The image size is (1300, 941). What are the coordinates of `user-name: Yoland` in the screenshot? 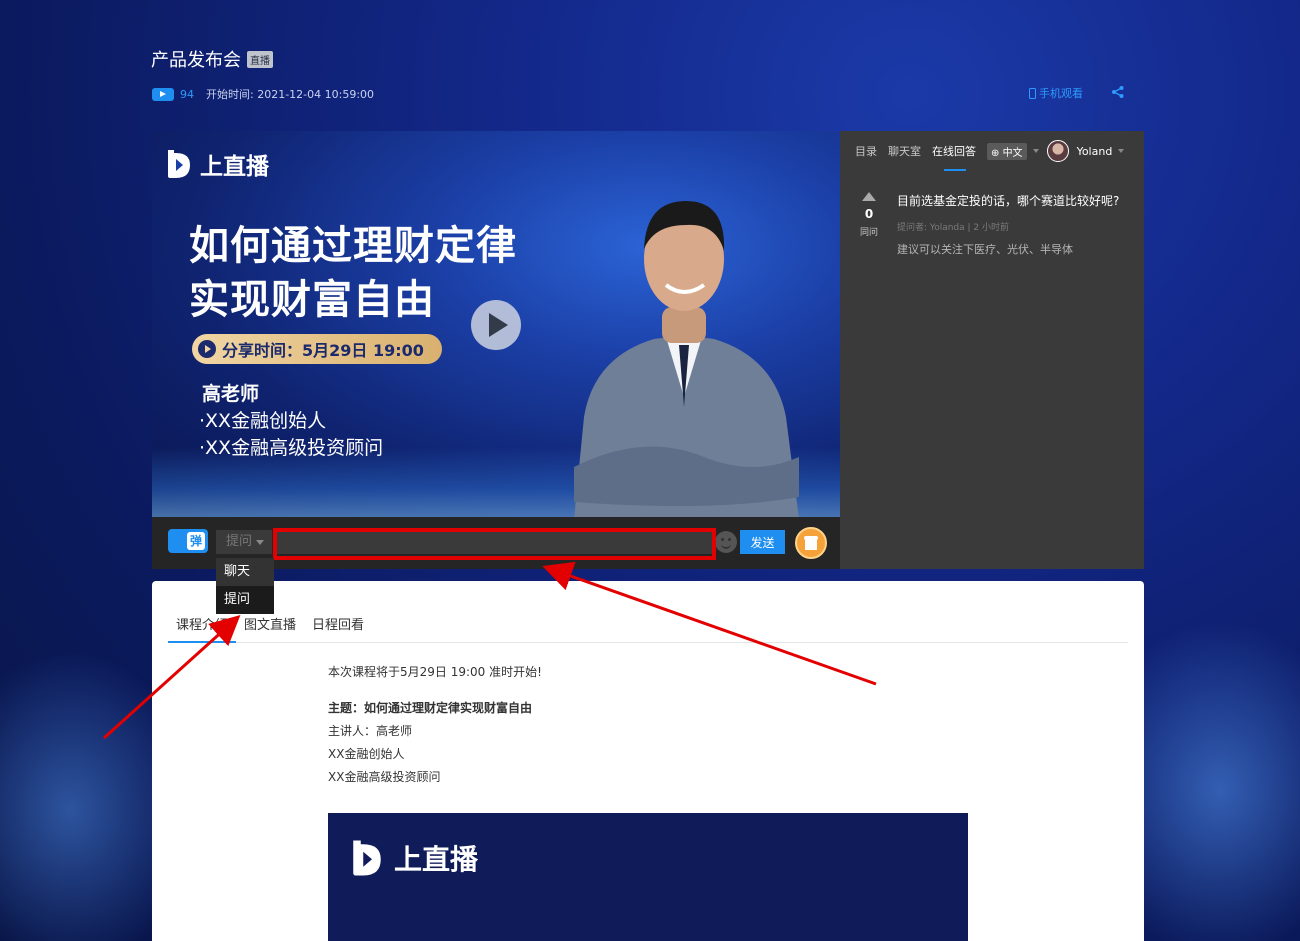 It's located at (1095, 151).